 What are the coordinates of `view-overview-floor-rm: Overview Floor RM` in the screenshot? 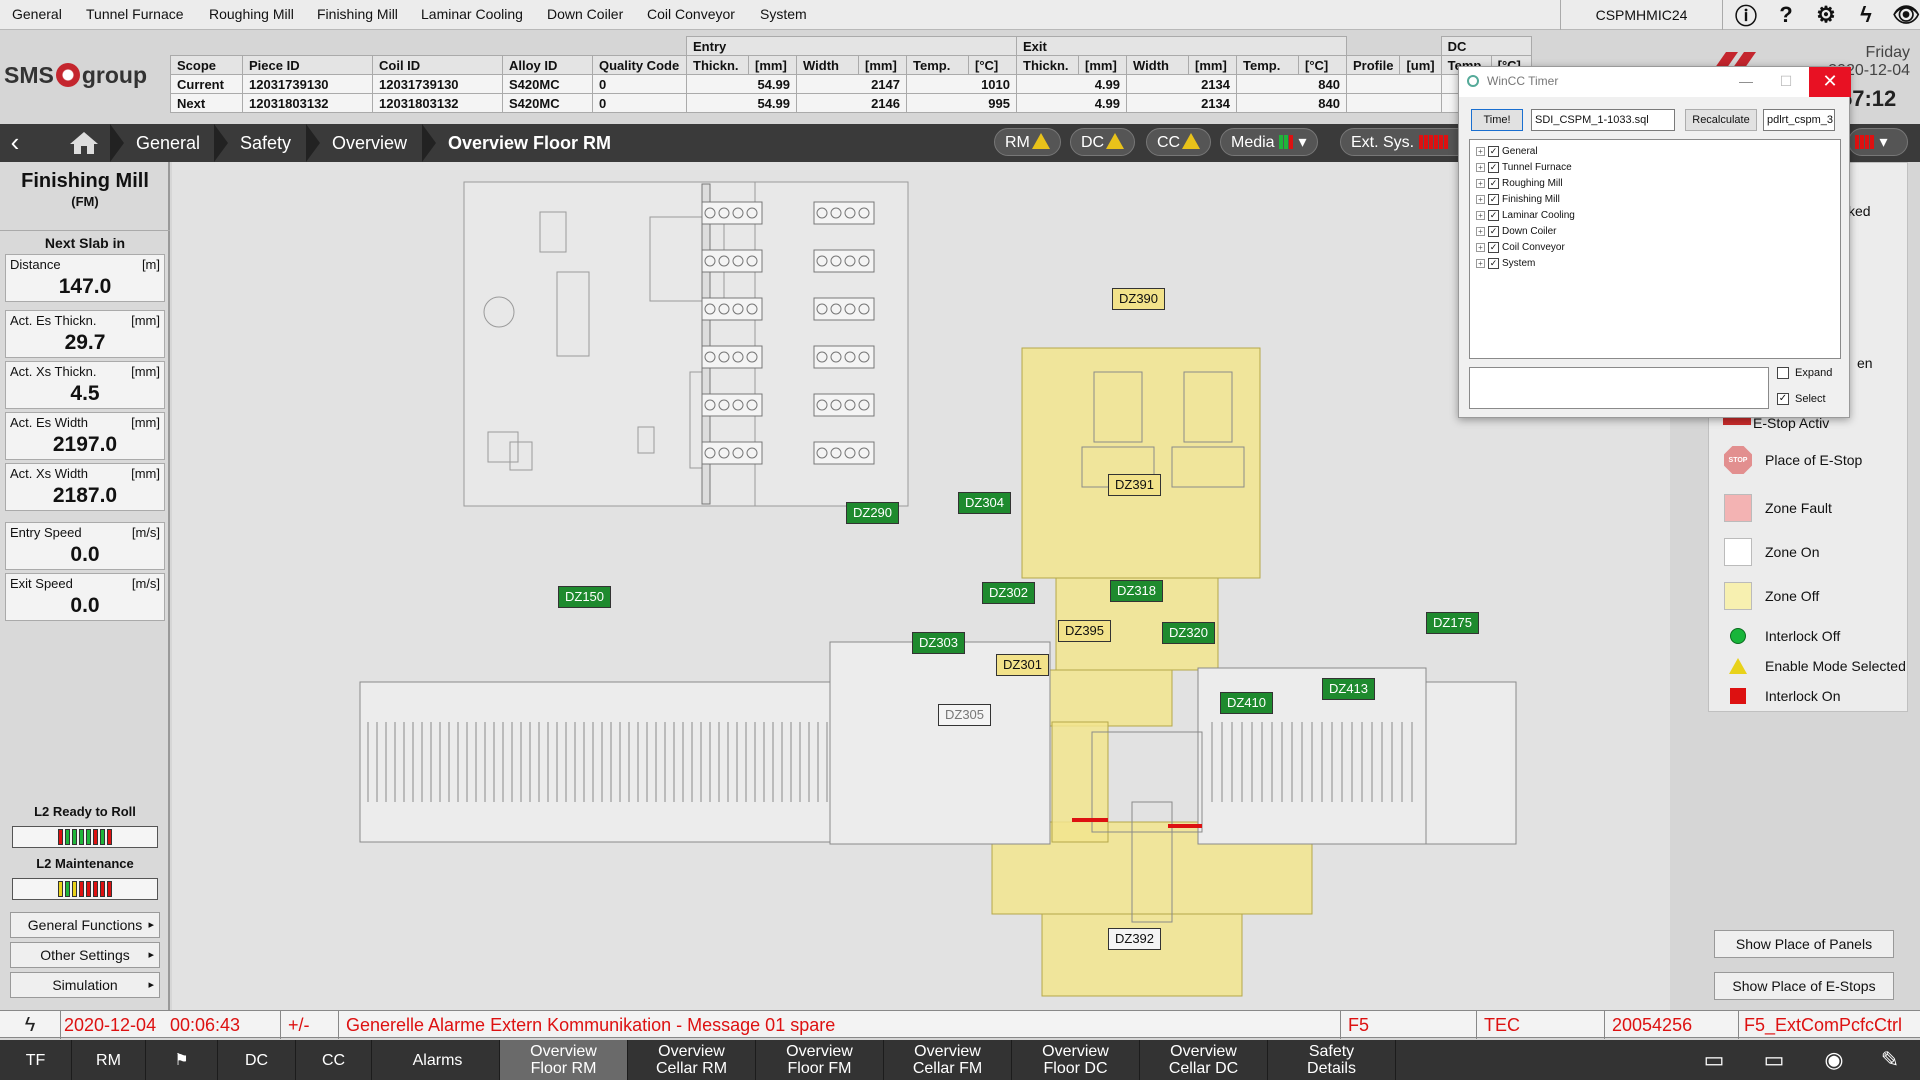 It's located at (564, 1060).